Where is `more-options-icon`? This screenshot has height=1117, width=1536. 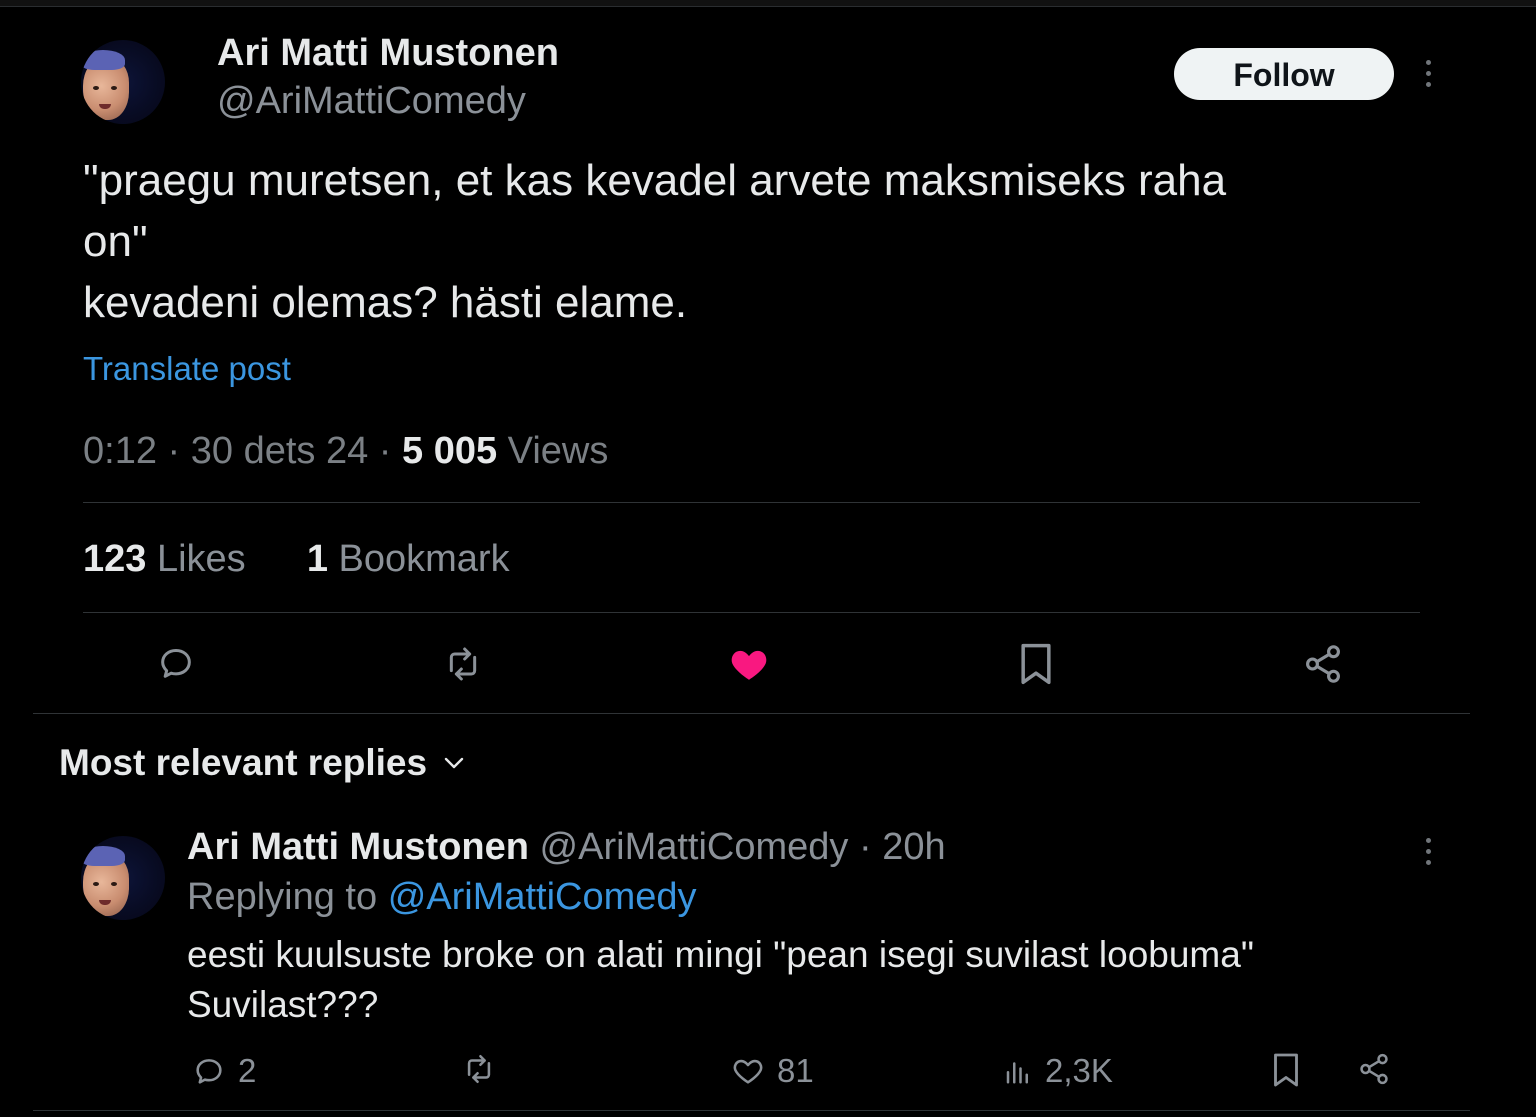
more-options-icon is located at coordinates (1428, 73).